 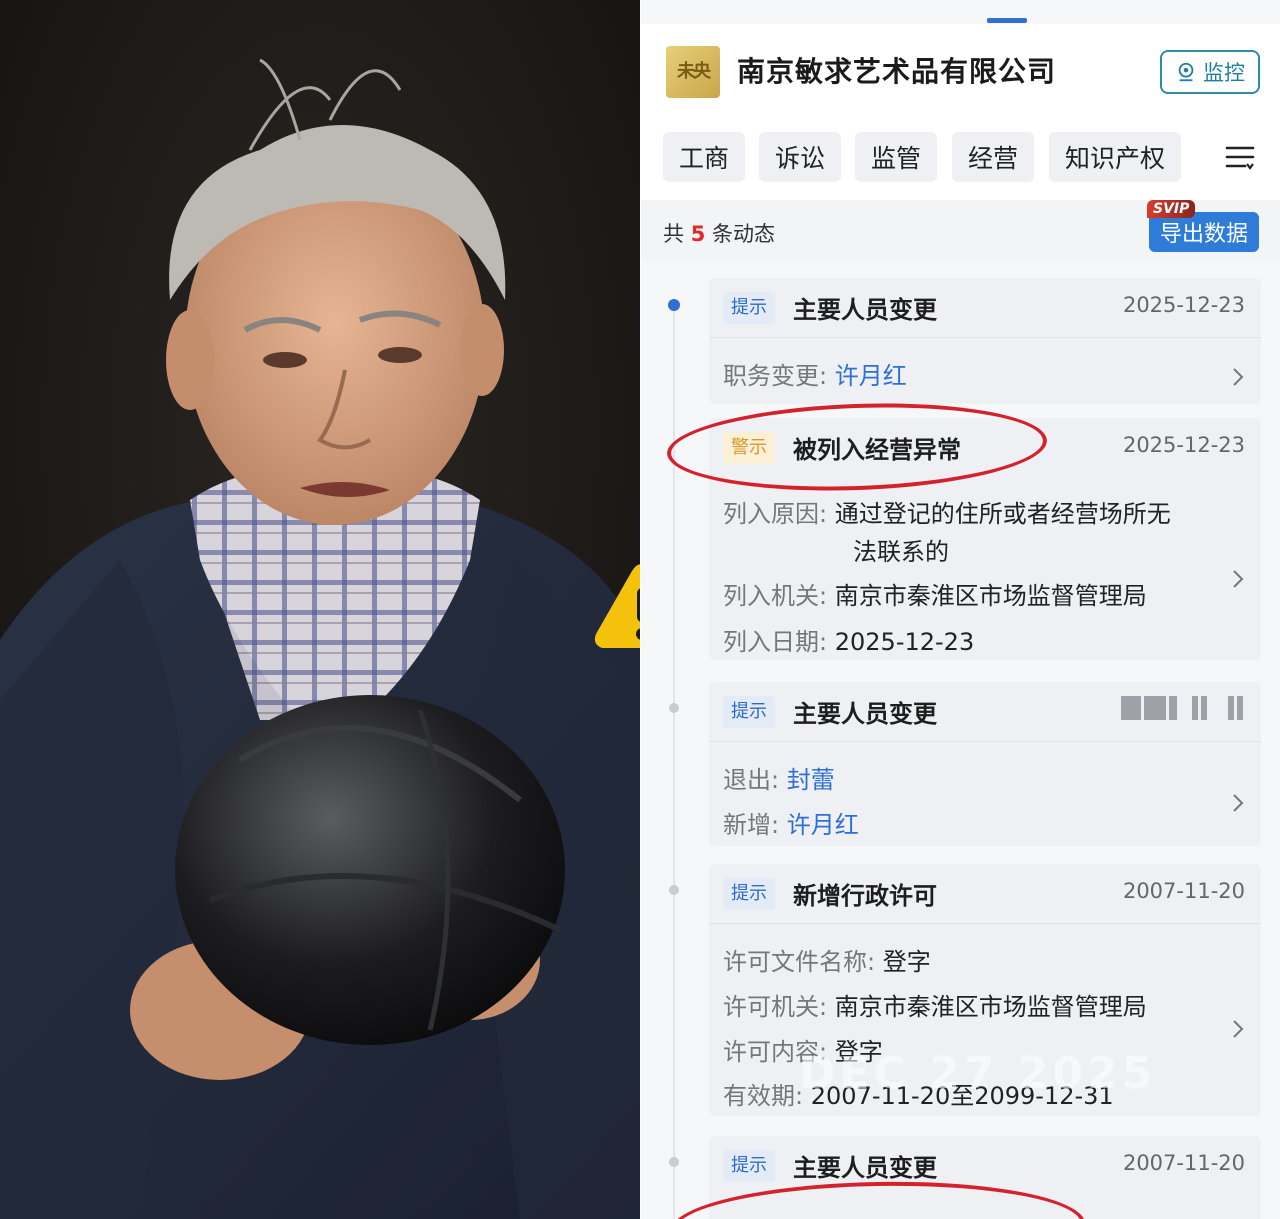 I want to click on event-row: 列入日期: 2025-12-23, so click(x=848, y=639).